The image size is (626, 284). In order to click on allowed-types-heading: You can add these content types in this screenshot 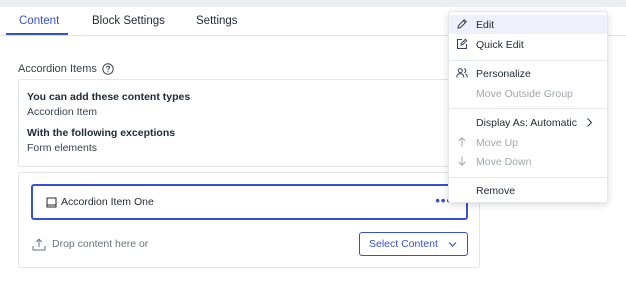, I will do `click(109, 97)`.